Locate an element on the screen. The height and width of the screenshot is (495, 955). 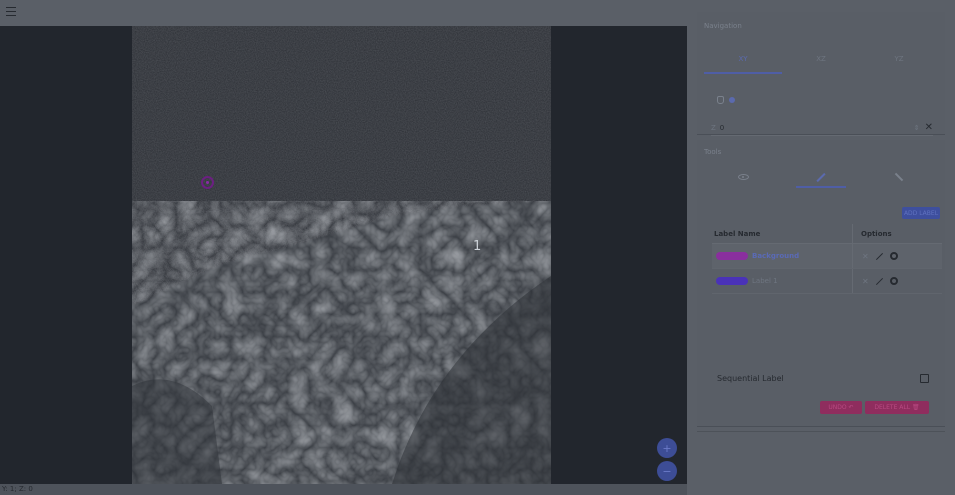
clear-icon: ✕ is located at coordinates (929, 127).